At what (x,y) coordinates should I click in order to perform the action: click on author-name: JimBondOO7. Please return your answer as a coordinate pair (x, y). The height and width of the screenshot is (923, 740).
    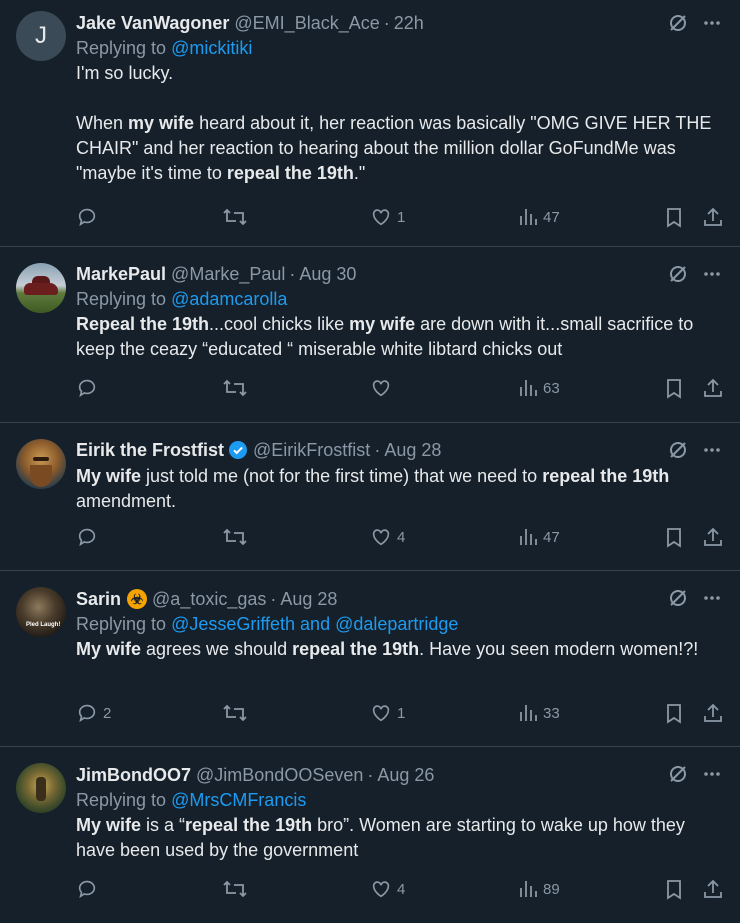
    Looking at the image, I should click on (133, 775).